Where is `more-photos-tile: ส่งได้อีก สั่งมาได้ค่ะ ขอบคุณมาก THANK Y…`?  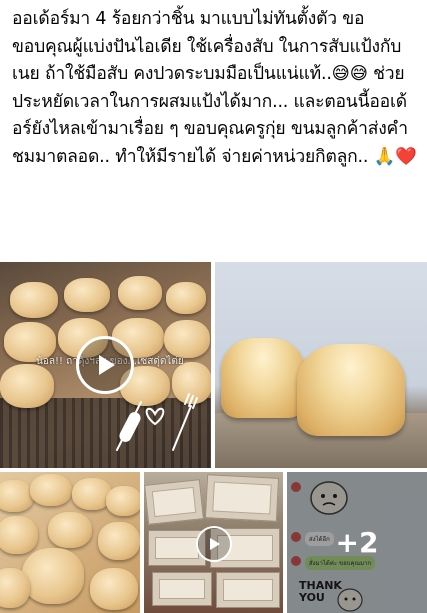 more-photos-tile: ส่งได้อีก สั่งมาได้ค่ะ ขอบคุณมาก THANK Y… is located at coordinates (357, 542).